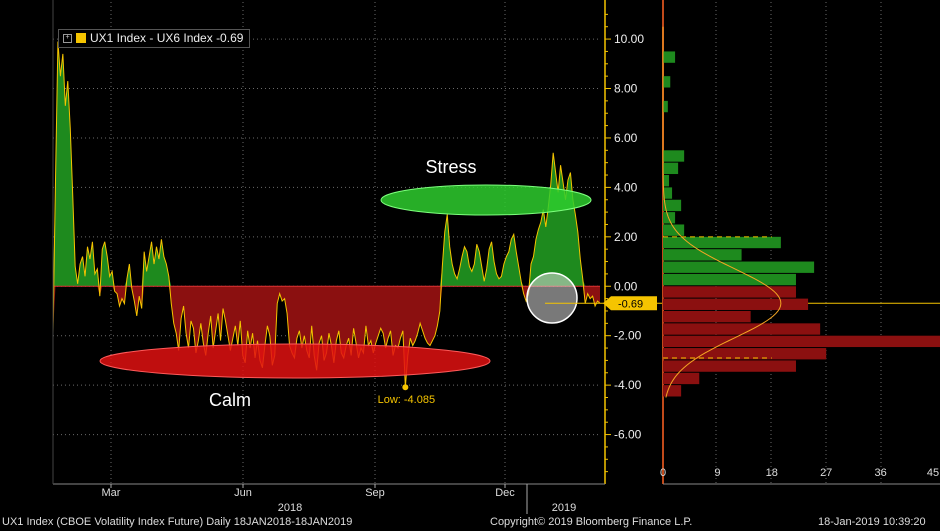  What do you see at coordinates (230, 400) in the screenshot?
I see `calm-label: Calm` at bounding box center [230, 400].